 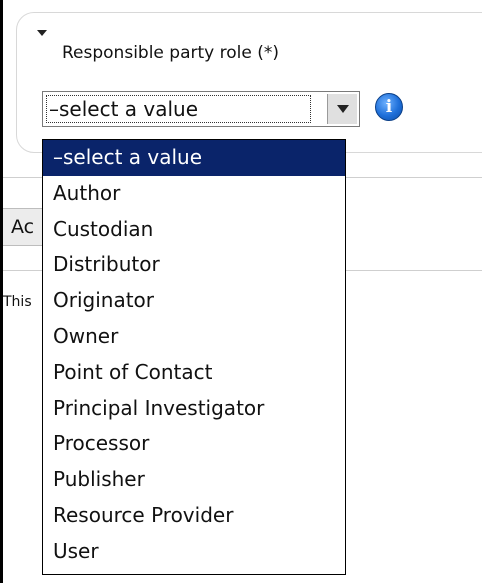 What do you see at coordinates (42, 33) in the screenshot?
I see `collapse-triangle-icon` at bounding box center [42, 33].